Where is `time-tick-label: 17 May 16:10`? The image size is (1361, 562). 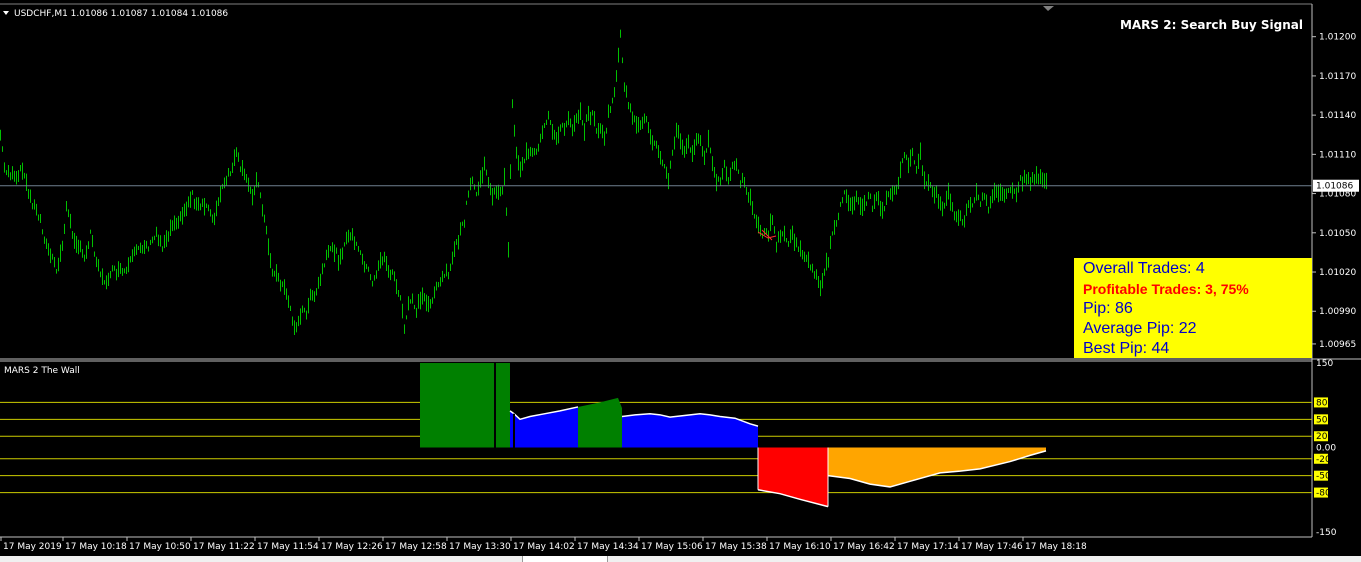
time-tick-label: 17 May 16:10 is located at coordinates (800, 547).